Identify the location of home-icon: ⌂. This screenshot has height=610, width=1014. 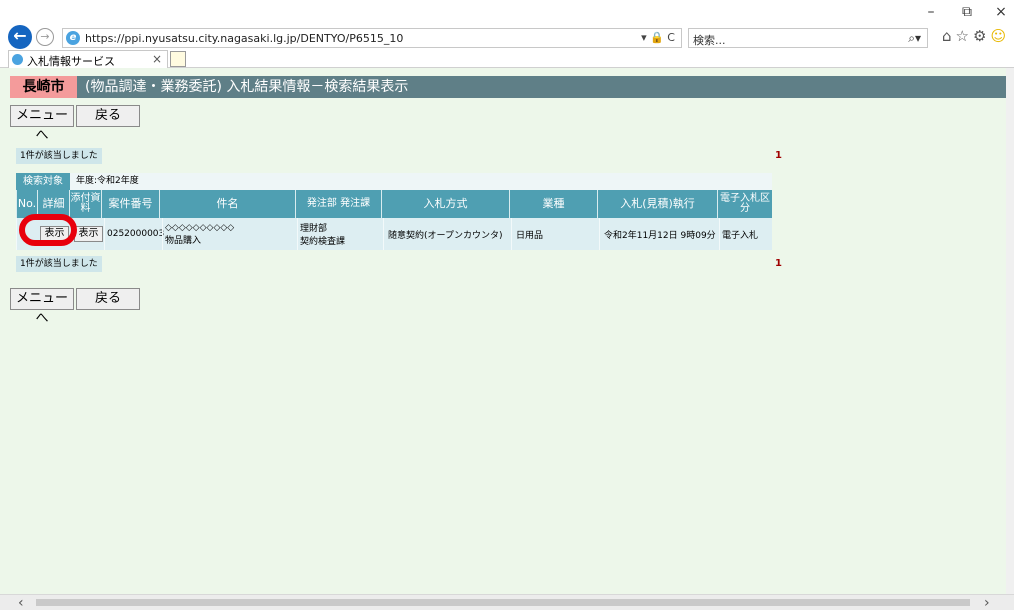
(949, 36).